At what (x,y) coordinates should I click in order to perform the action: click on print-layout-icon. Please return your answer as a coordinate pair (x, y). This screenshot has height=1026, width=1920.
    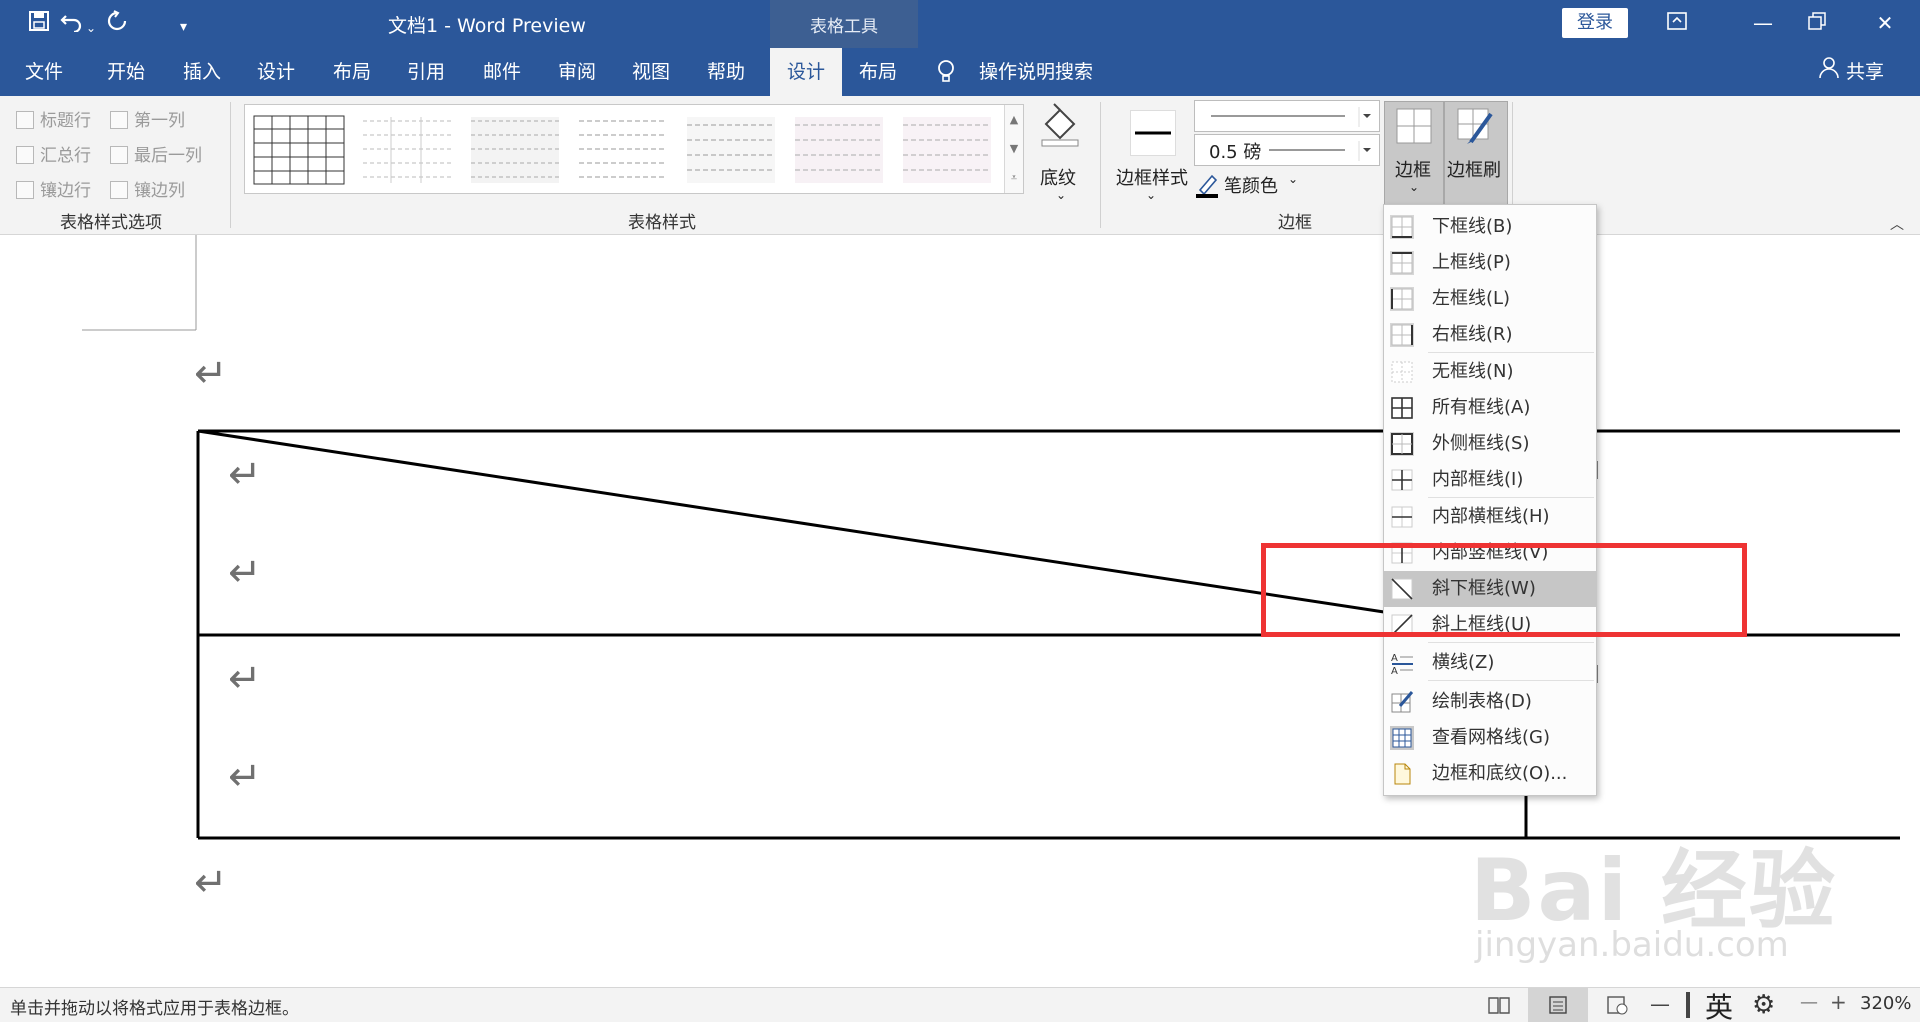
    Looking at the image, I should click on (1558, 1005).